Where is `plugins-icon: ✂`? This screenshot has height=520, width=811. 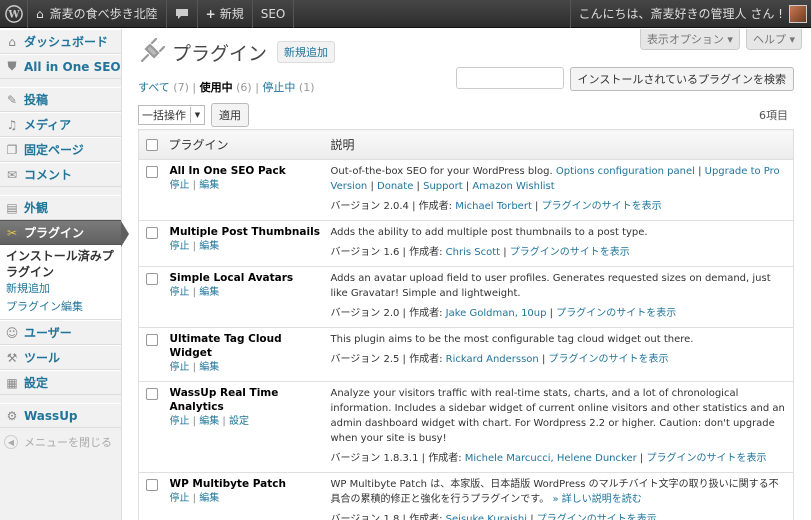 plugins-icon: ✂ is located at coordinates (12, 232).